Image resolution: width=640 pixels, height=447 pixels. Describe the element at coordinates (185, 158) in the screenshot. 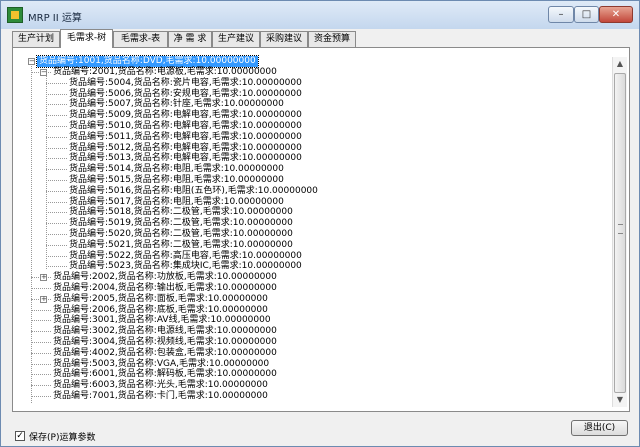

I see `tree-node-component: 货品编号:5013,货品名称:电解电容,毛需求:10.00000000` at that location.